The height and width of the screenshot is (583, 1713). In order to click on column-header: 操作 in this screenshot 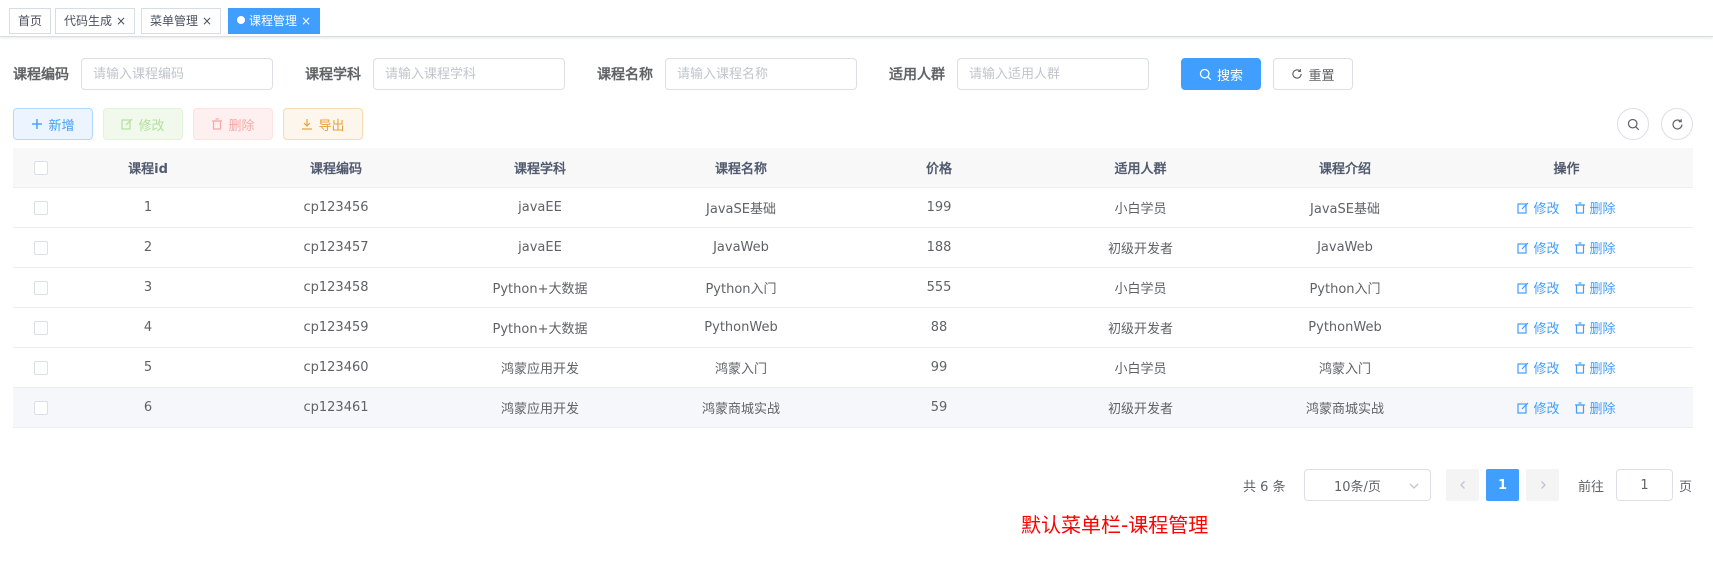, I will do `click(1566, 169)`.